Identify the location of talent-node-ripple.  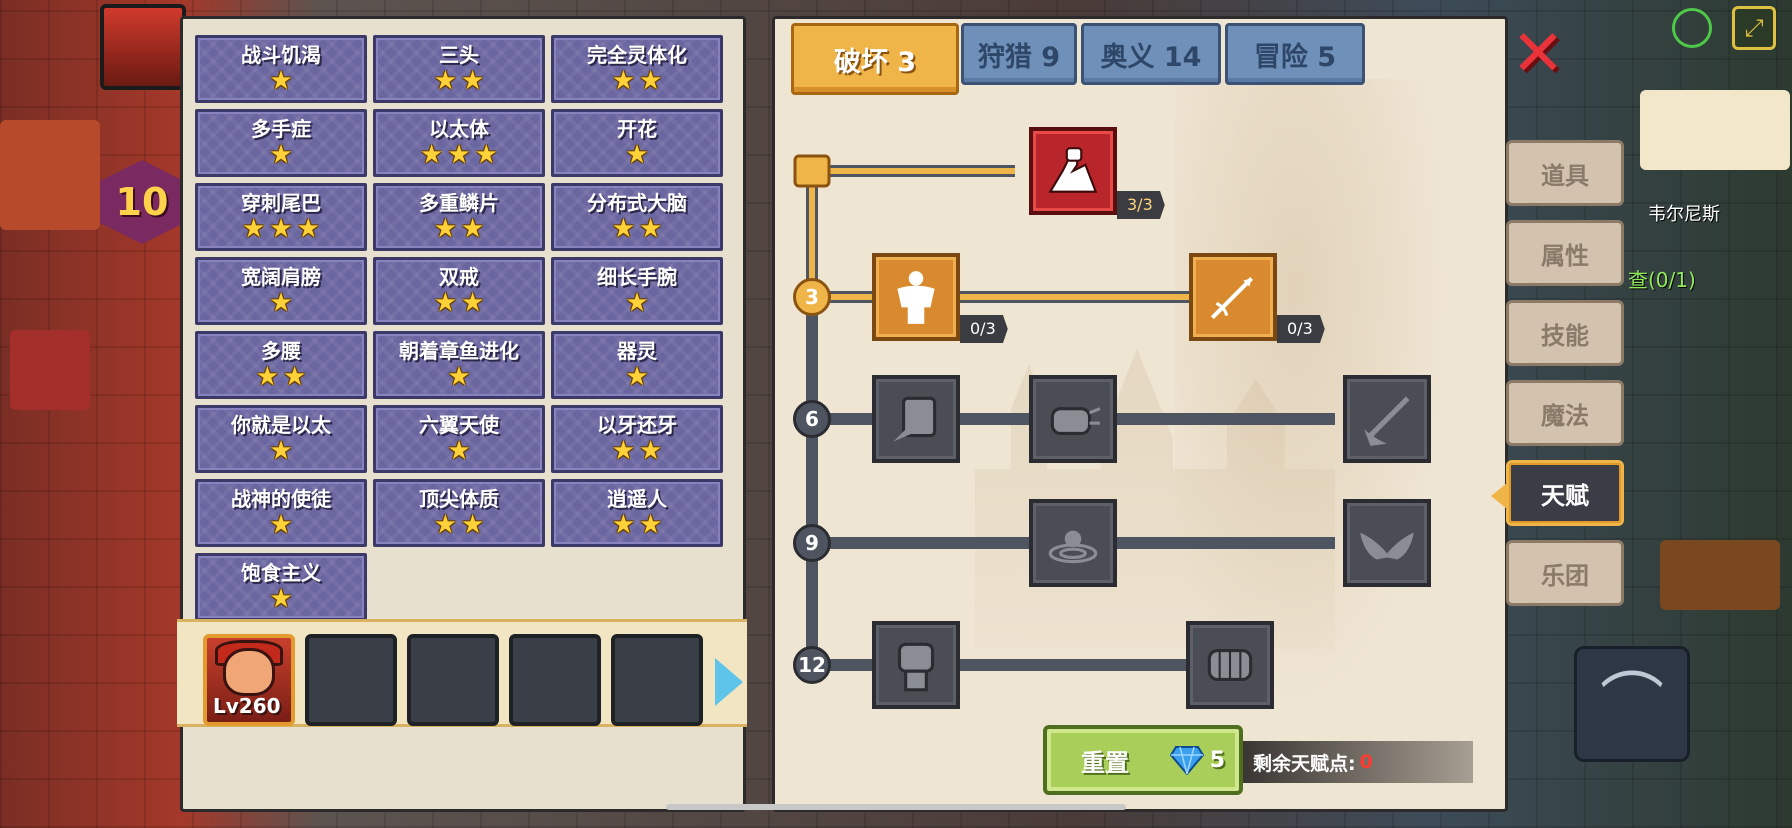
(1073, 543).